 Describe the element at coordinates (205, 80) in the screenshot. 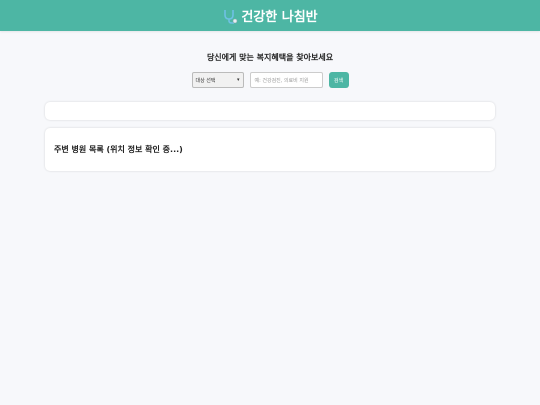

I see `target-select-value: 대상 선택` at that location.